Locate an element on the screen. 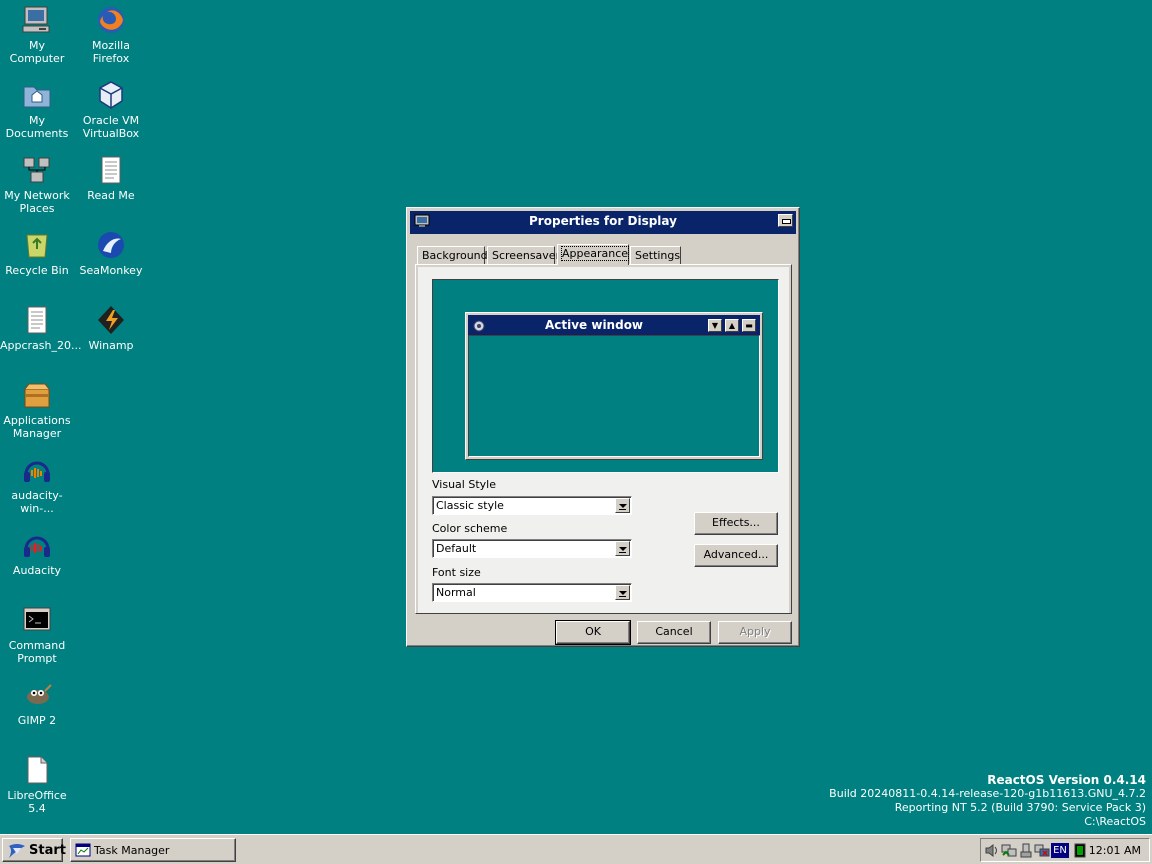 Image resolution: width=1152 pixels, height=864 pixels. visual-style-select: Classic style is located at coordinates (532, 505).